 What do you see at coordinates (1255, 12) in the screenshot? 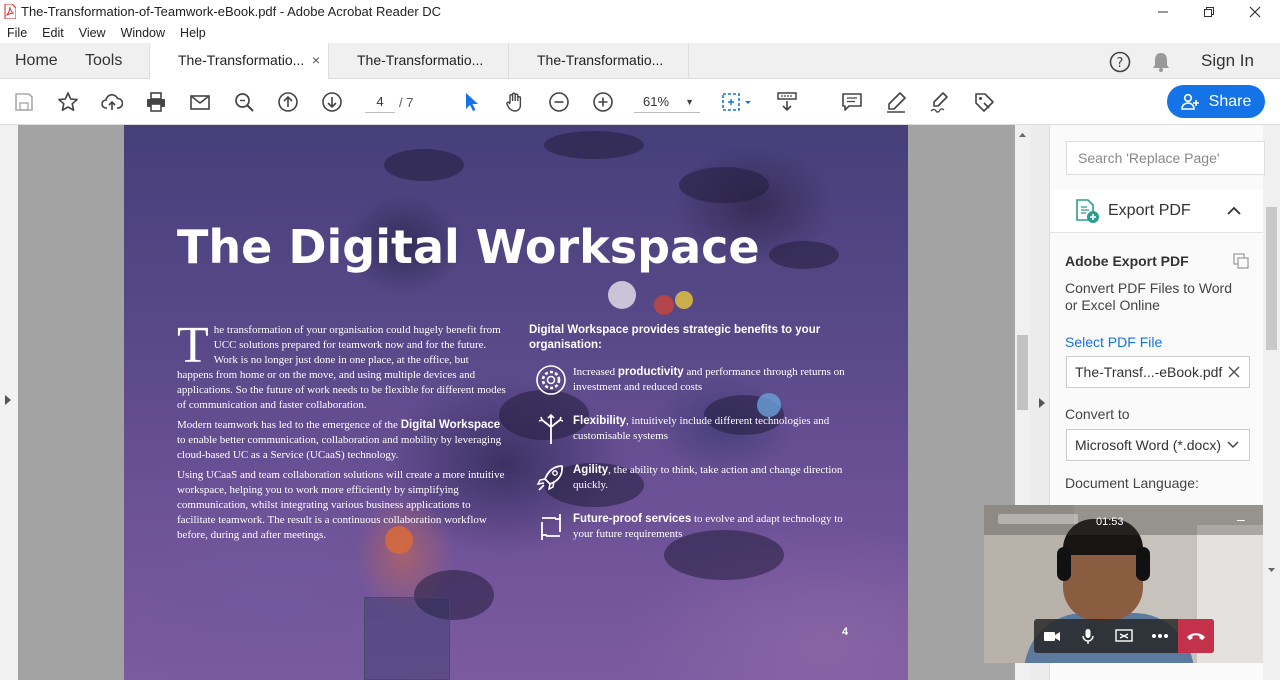
I see `close-window-button` at bounding box center [1255, 12].